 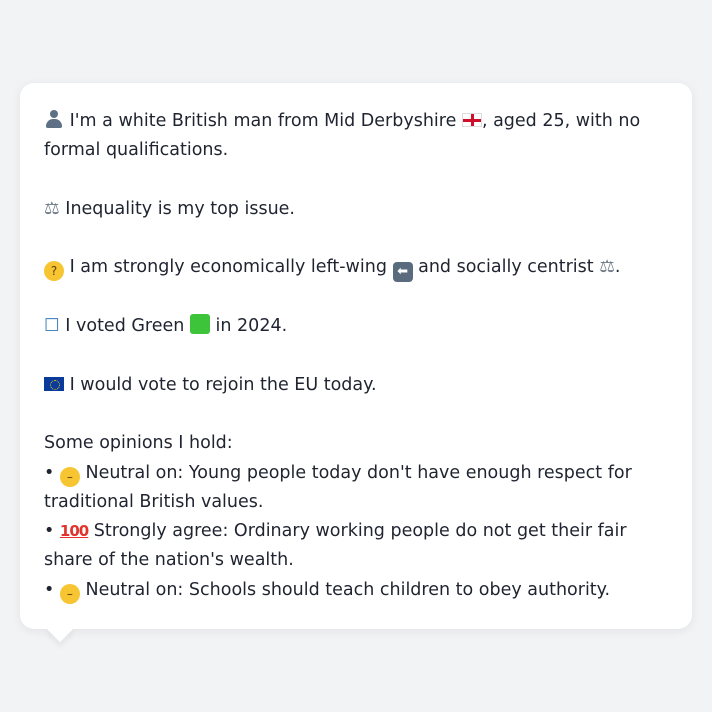 What do you see at coordinates (199, 324) in the screenshot?
I see `green-square-icon` at bounding box center [199, 324].